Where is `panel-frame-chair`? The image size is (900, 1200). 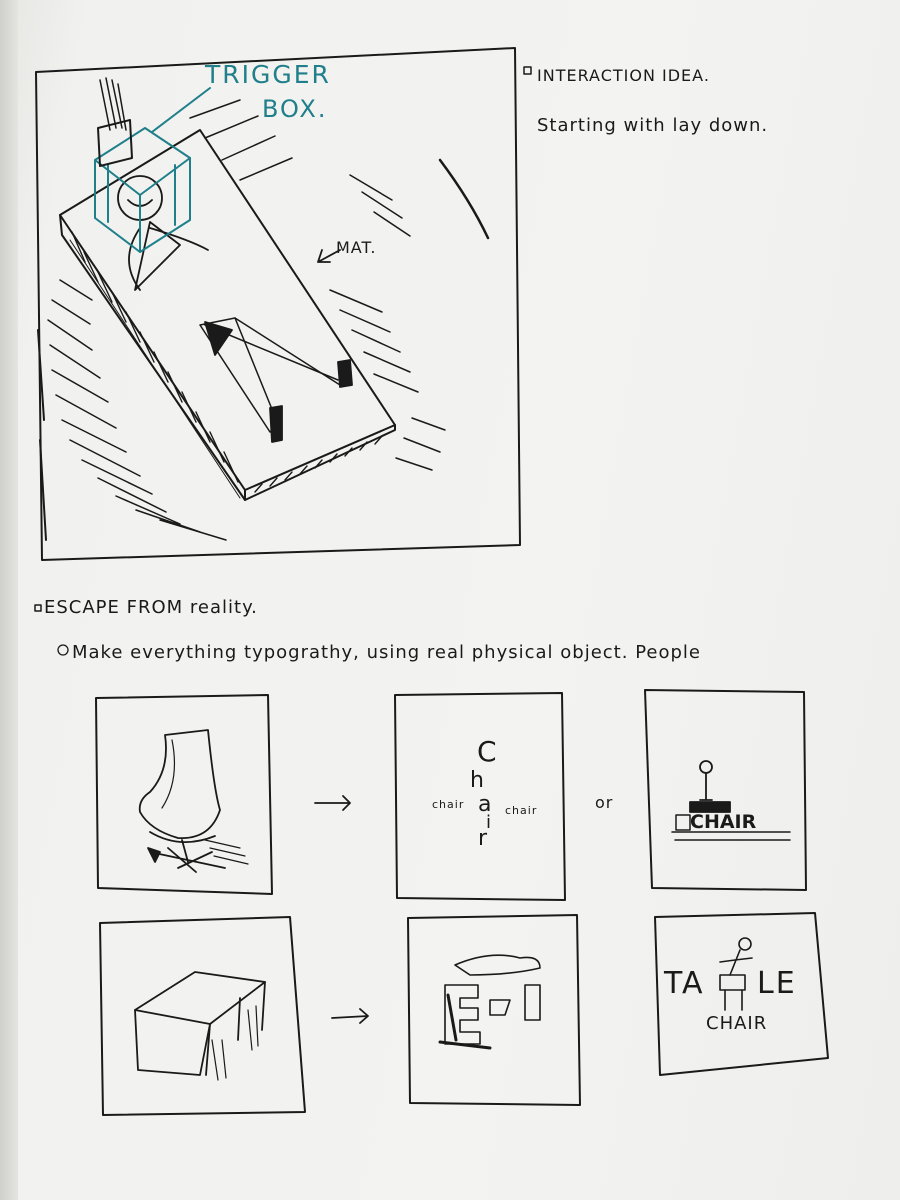 panel-frame-chair is located at coordinates (184, 794).